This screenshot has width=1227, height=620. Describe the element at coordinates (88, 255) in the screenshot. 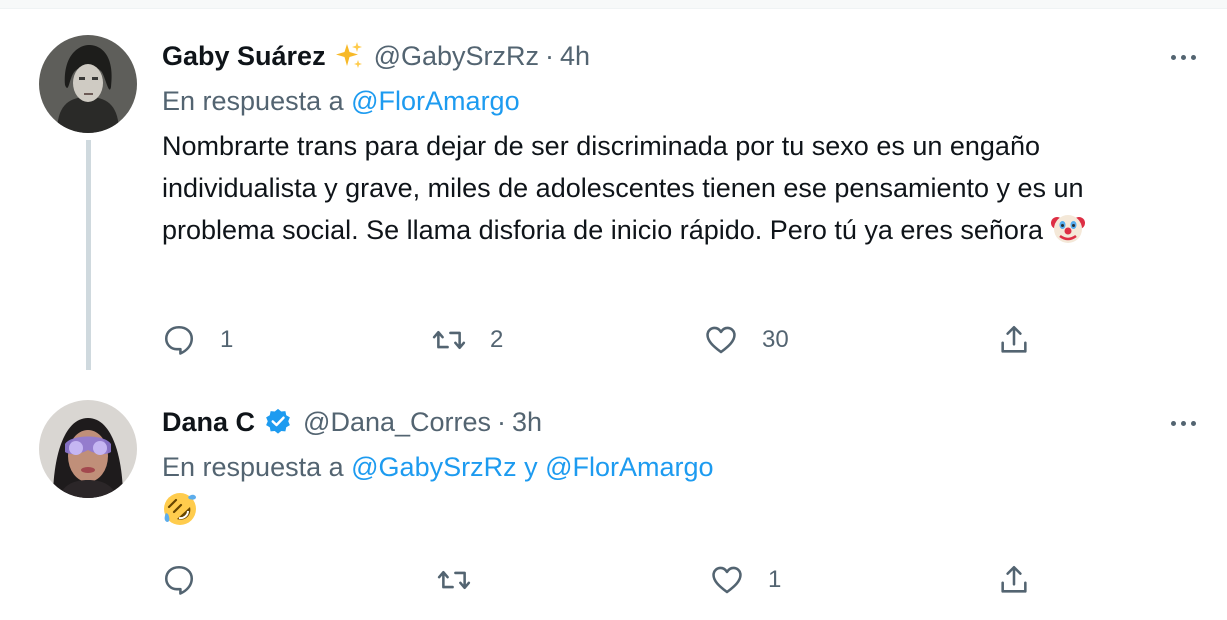

I see `thread-connector-line` at that location.